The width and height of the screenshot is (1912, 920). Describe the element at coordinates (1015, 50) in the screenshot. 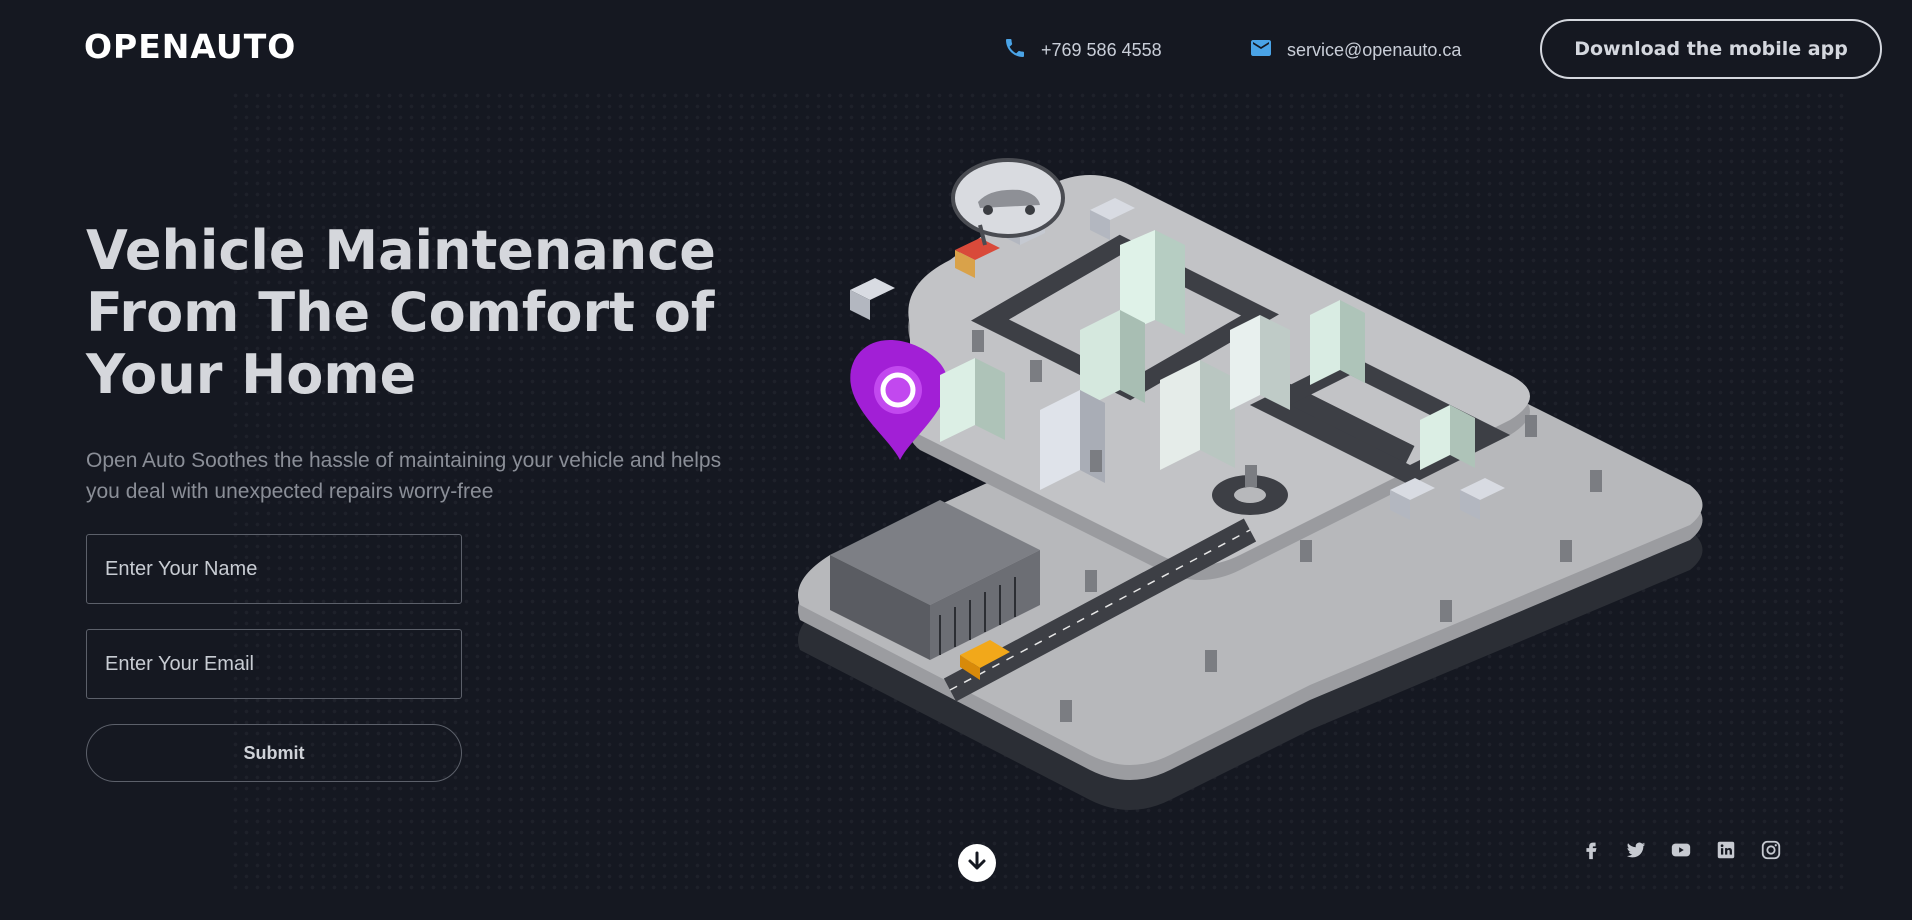

I see `phone-icon` at that location.